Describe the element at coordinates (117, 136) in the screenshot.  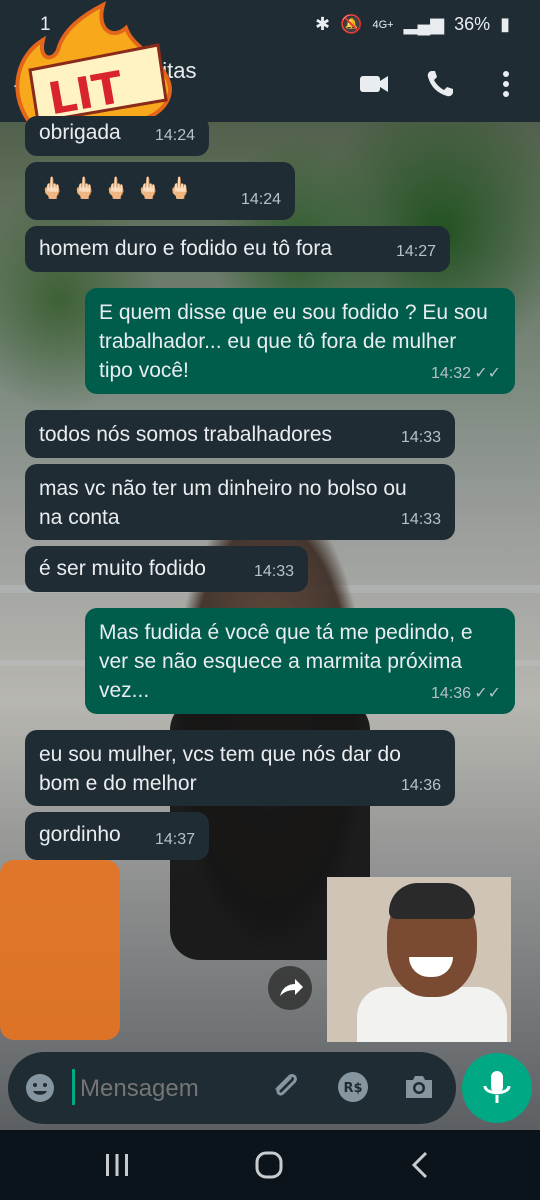
I see `message-bubble-incoming: obrigada 14:24` at that location.